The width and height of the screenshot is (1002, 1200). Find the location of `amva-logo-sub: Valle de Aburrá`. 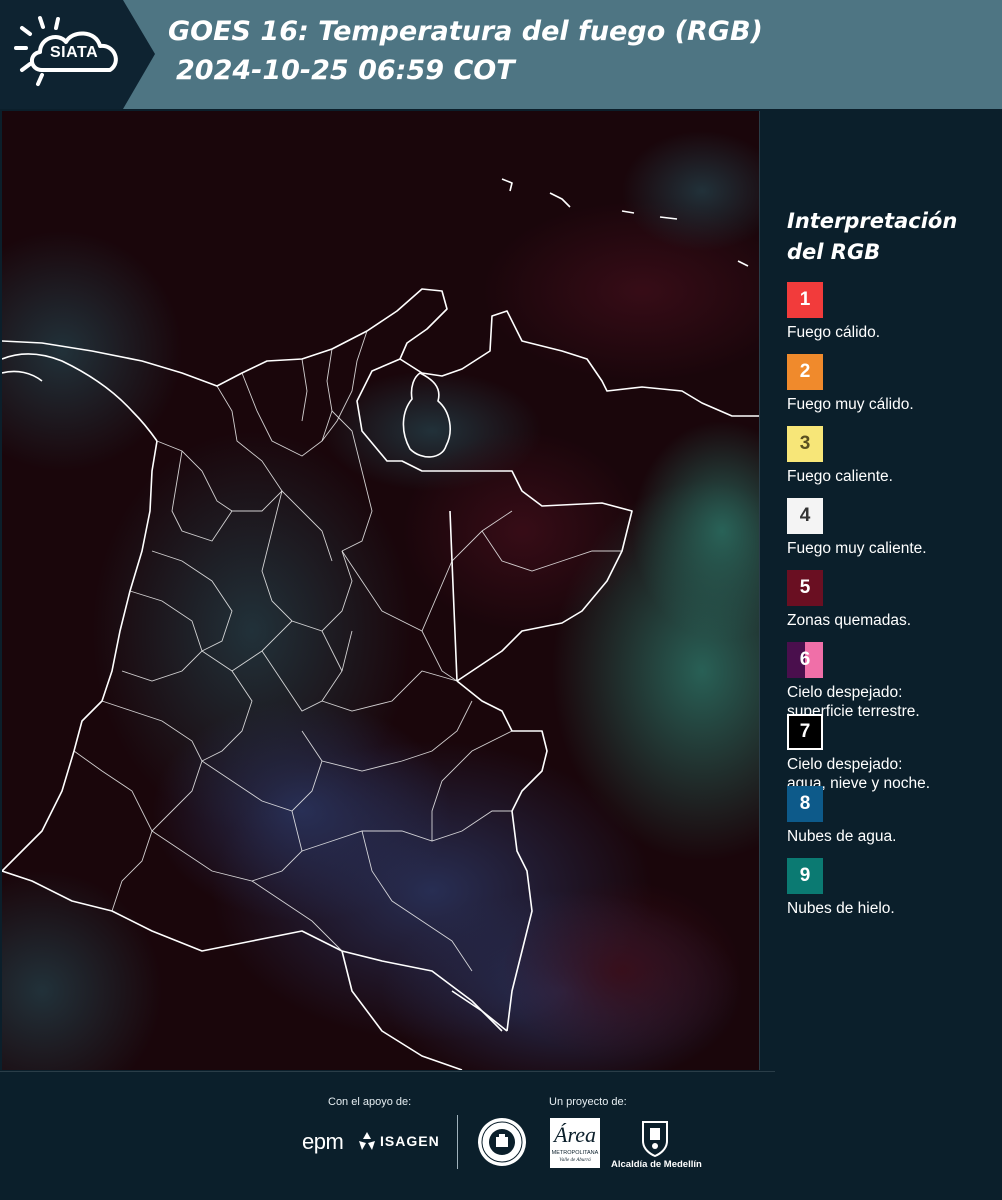

amva-logo-sub: Valle de Aburrá is located at coordinates (575, 1160).